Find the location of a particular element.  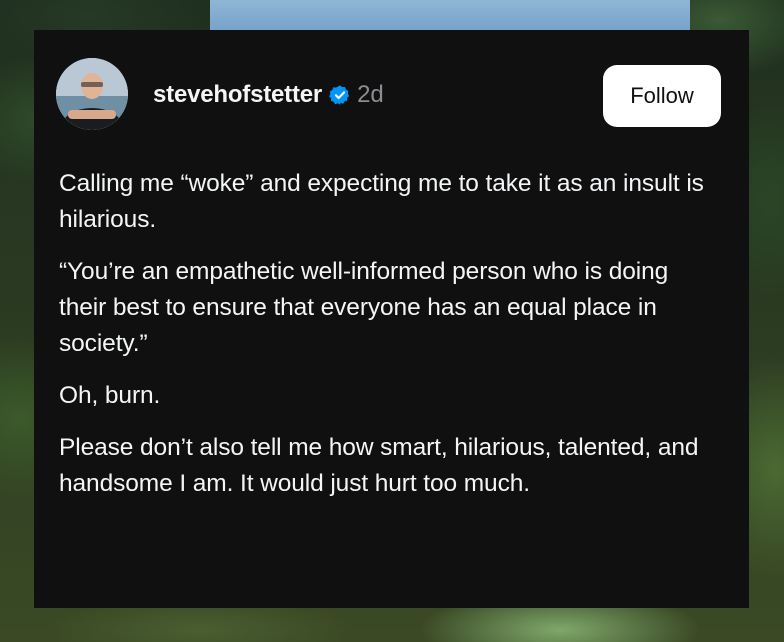

verified-badge-icon is located at coordinates (340, 95).